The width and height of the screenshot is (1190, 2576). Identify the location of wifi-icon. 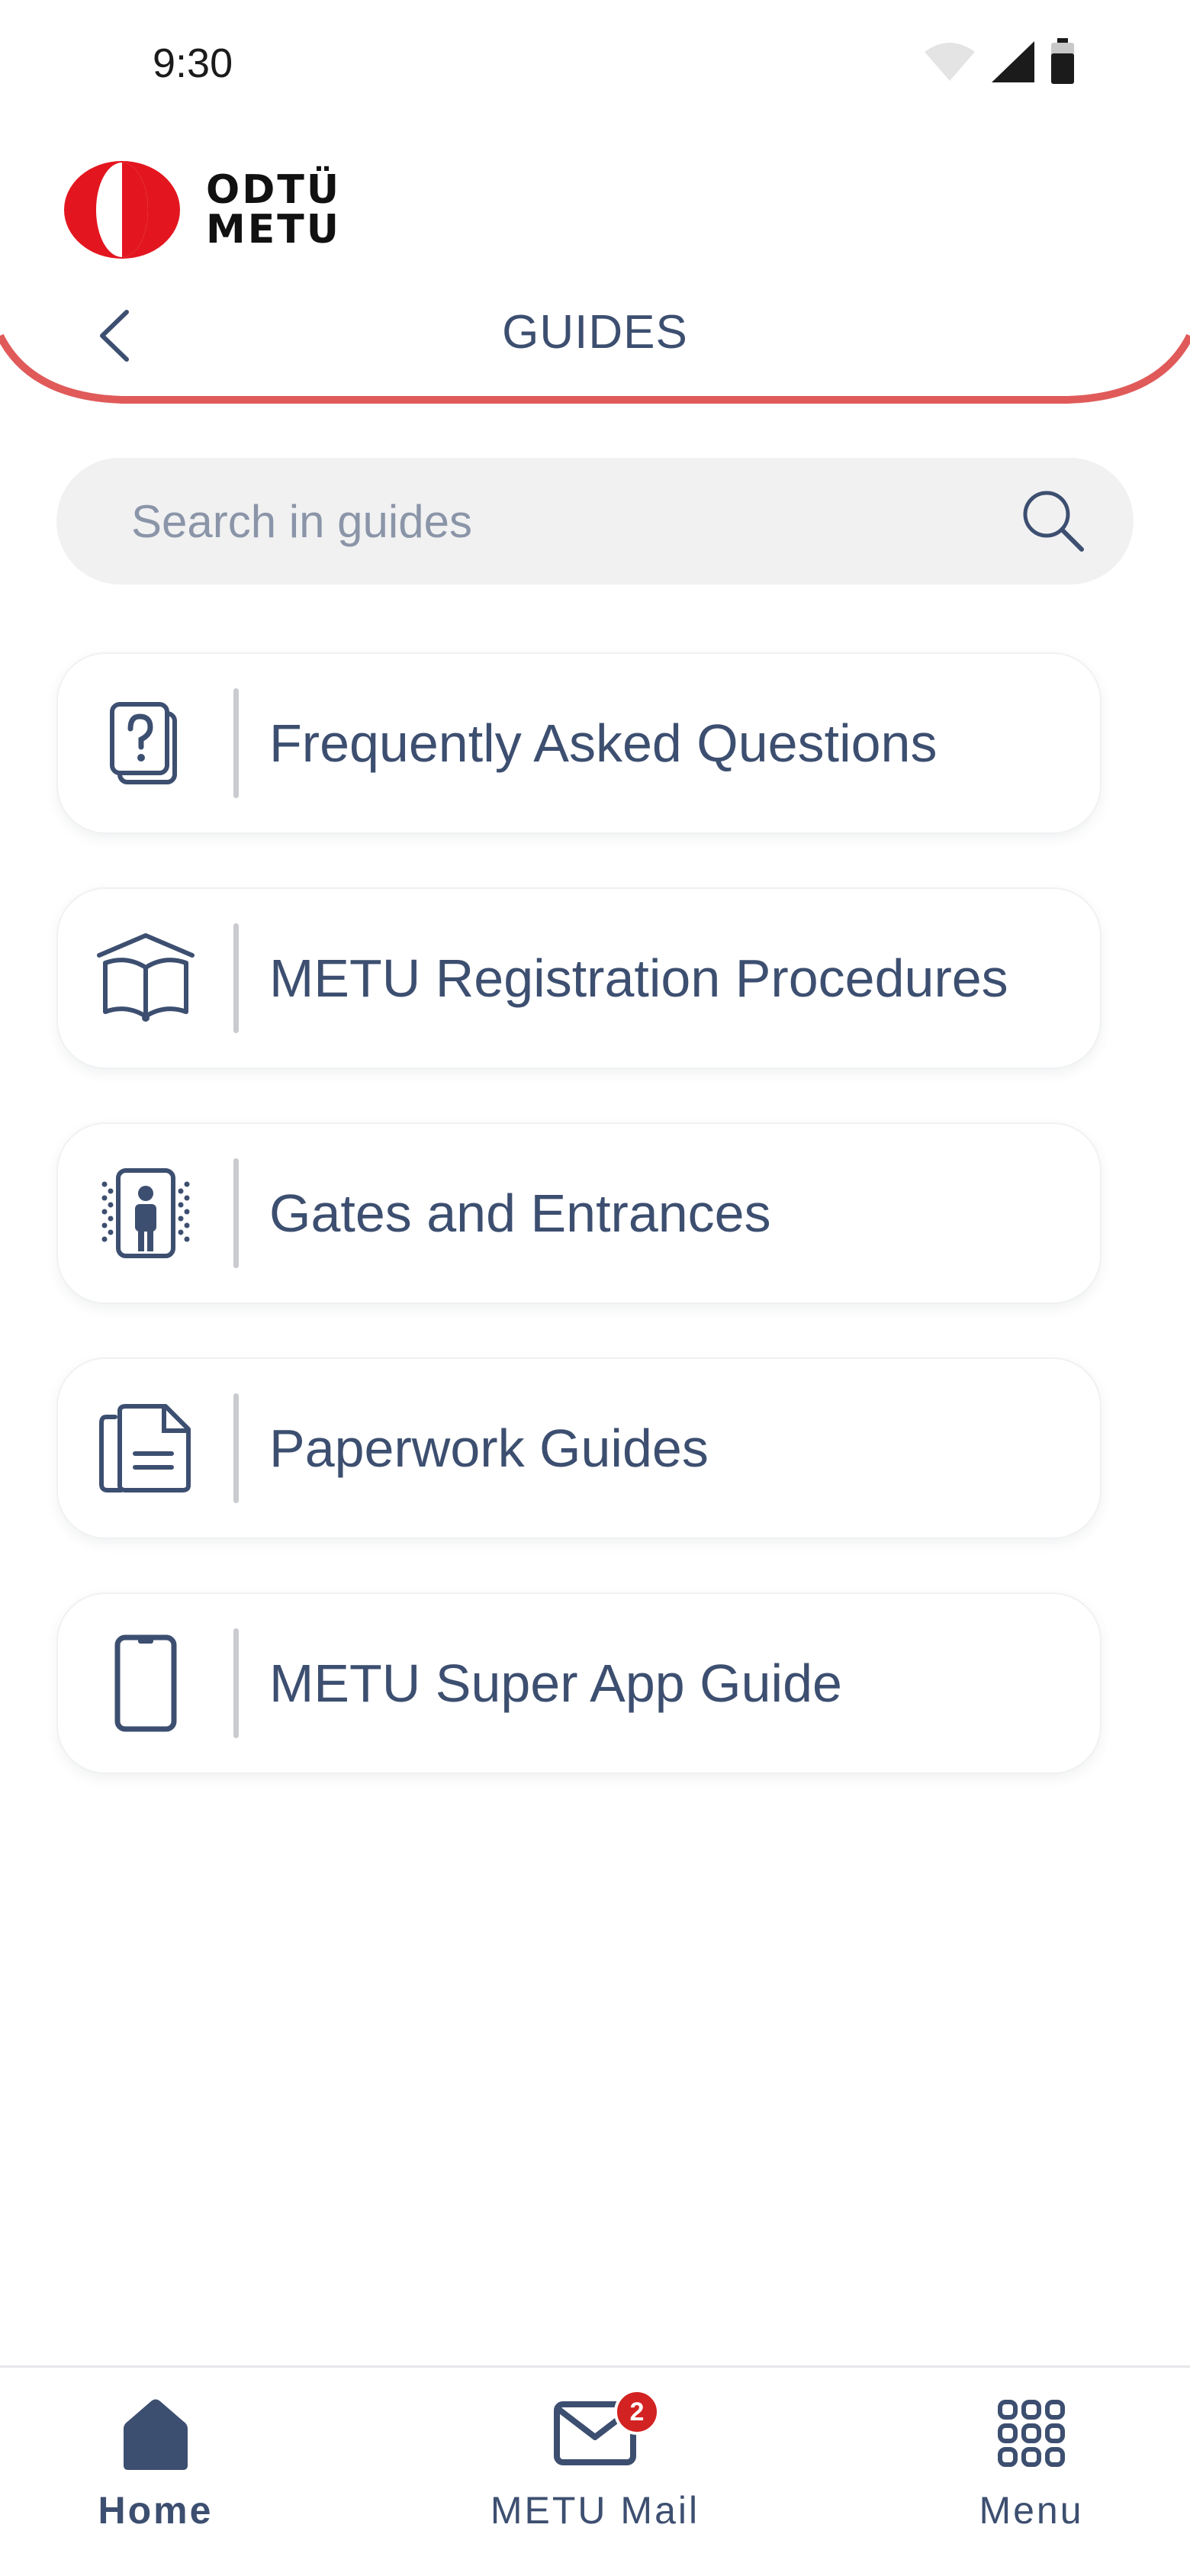
(950, 62).